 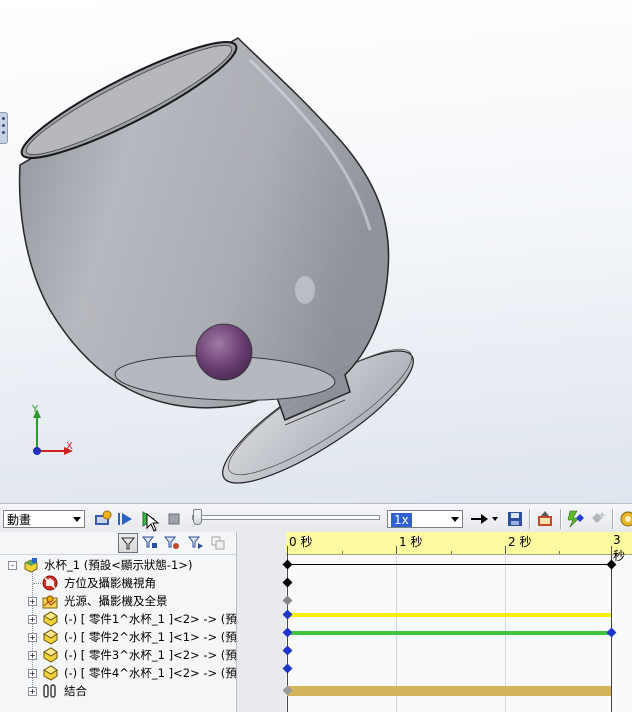 What do you see at coordinates (50, 602) in the screenshot?
I see `lights-cameras-scene-icon` at bounding box center [50, 602].